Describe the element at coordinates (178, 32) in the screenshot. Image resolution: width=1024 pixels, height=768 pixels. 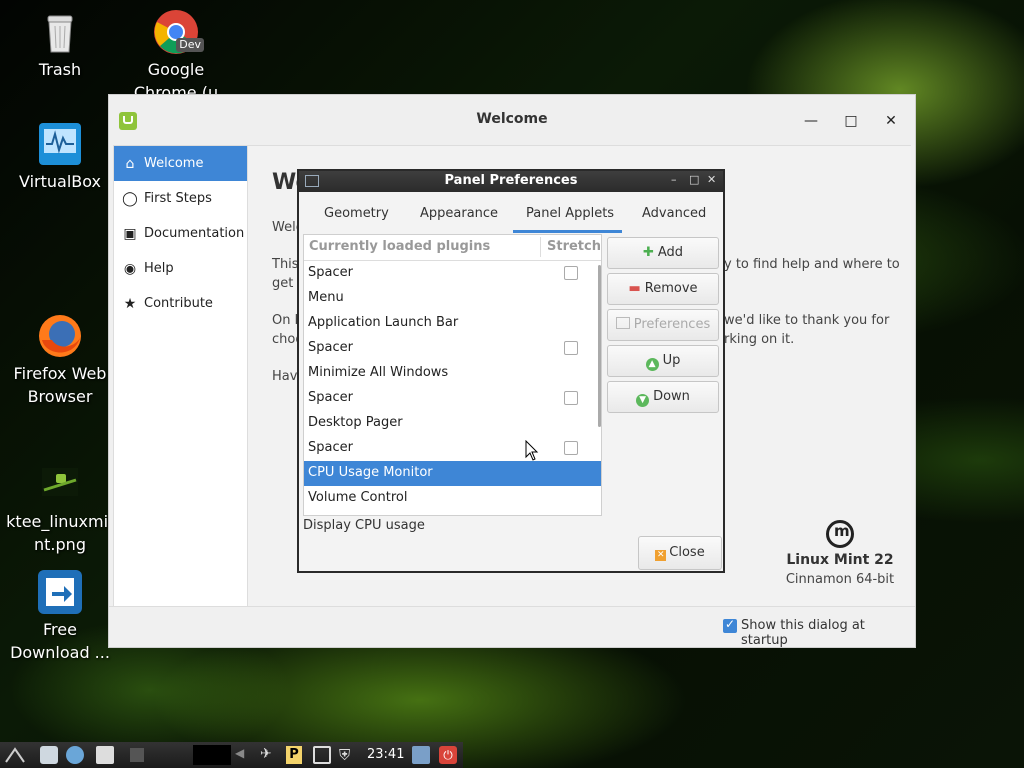
I see `chrome-dev-icon: Dev` at that location.